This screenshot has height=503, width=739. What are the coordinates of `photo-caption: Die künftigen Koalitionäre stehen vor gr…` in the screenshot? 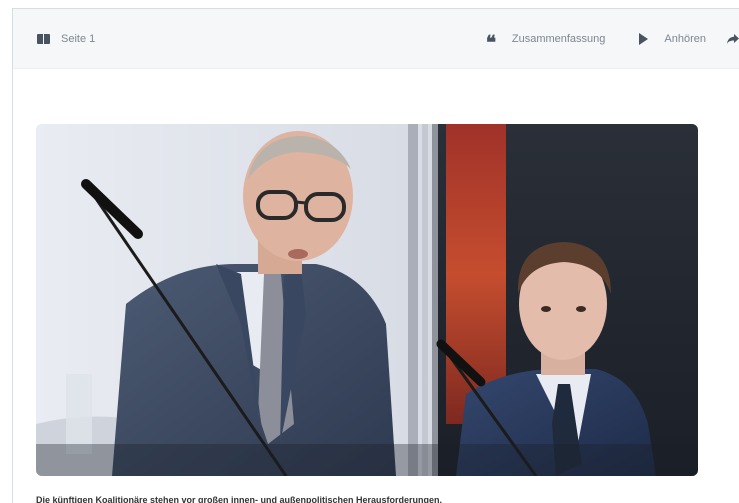 It's located at (239, 499).